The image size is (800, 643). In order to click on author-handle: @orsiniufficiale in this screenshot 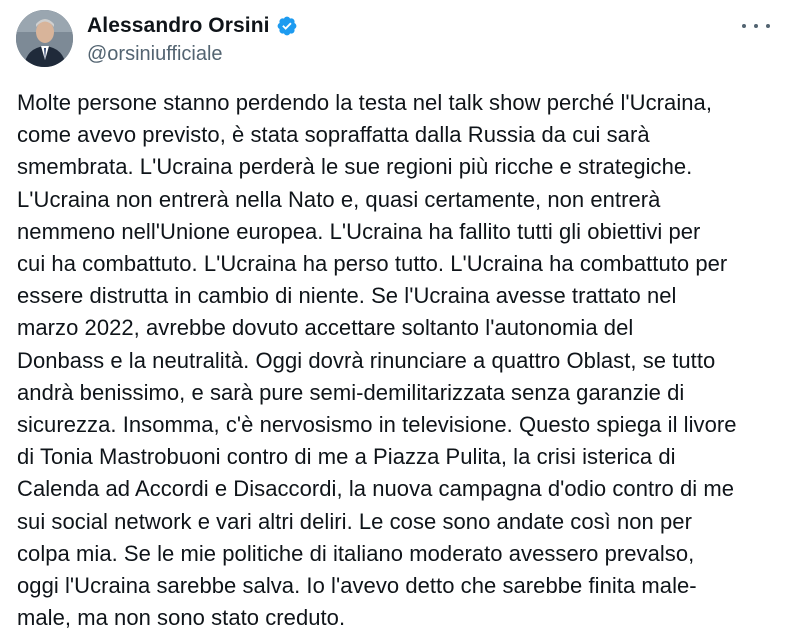, I will do `click(192, 54)`.